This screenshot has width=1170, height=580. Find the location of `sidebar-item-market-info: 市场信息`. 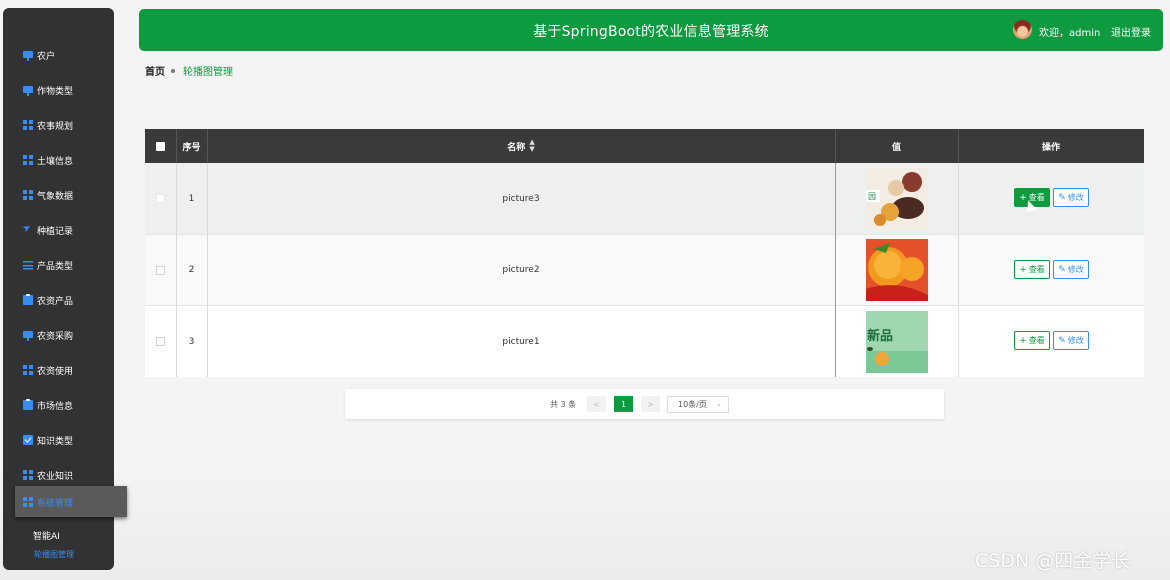

sidebar-item-market-info: 市场信息 is located at coordinates (48, 405).